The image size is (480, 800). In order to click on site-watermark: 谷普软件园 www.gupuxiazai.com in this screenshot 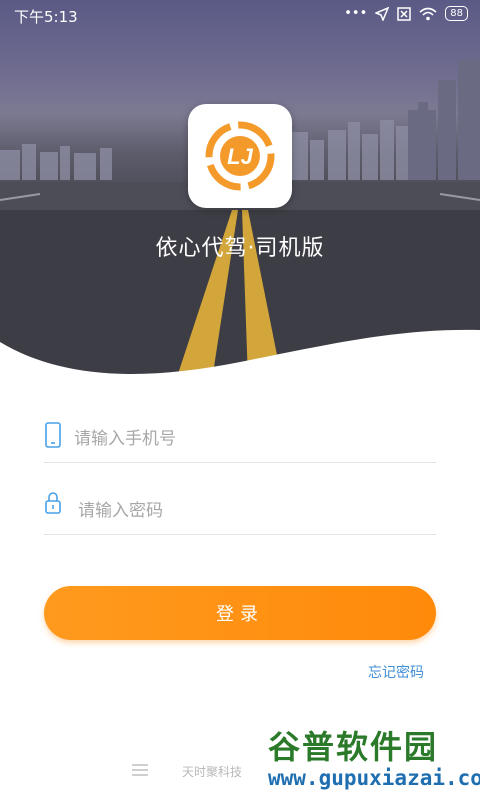, I will do `click(371, 761)`.